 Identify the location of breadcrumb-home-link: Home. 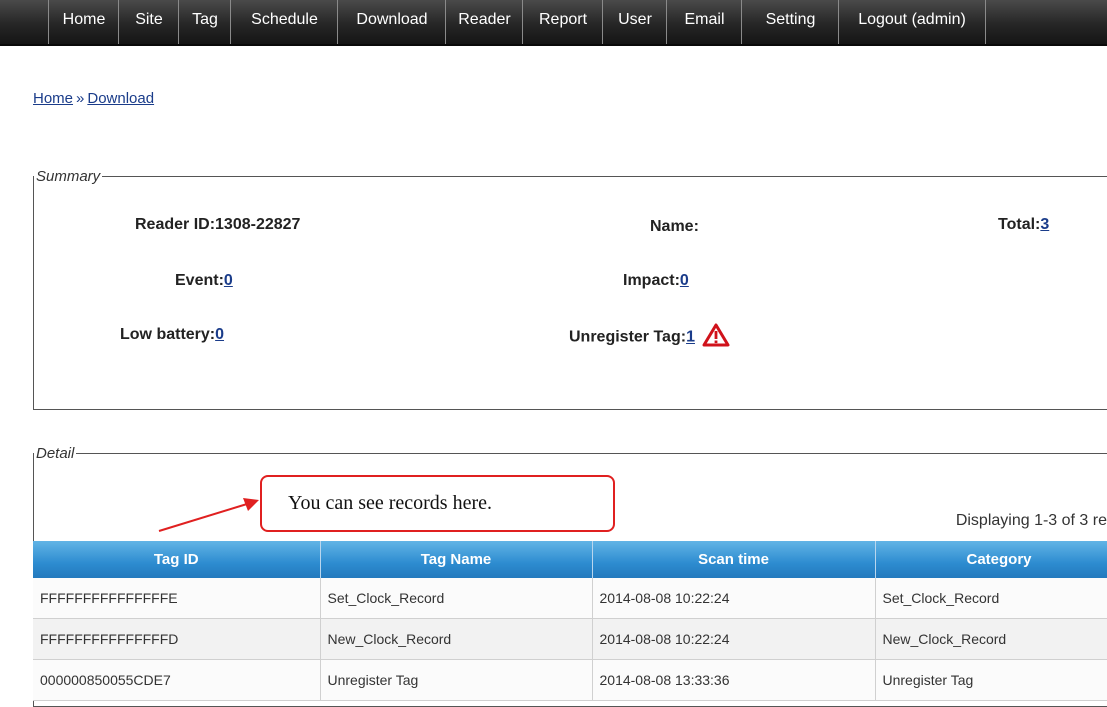
(53, 98).